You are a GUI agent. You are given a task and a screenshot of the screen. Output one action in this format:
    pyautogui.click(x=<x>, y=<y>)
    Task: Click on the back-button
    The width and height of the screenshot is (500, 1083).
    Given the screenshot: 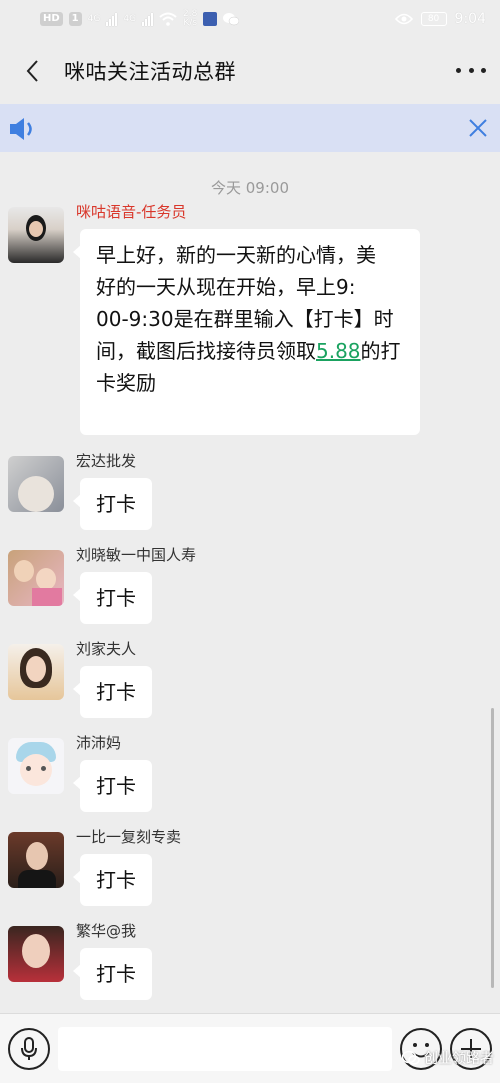 What is the action you would take?
    pyautogui.click(x=32, y=71)
    